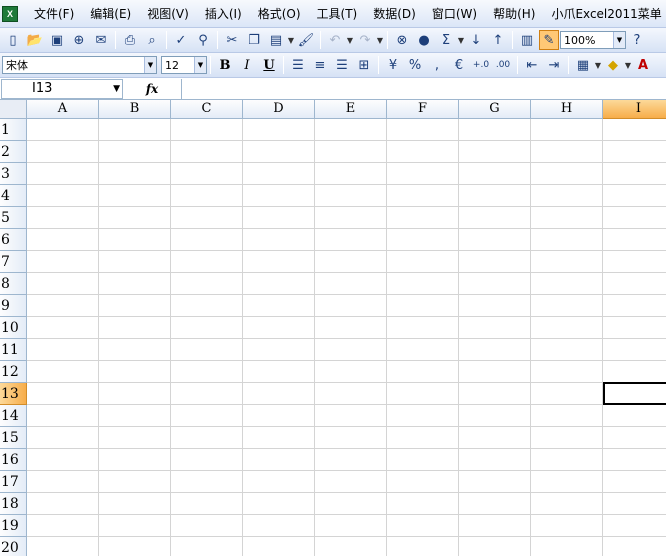  I want to click on euro-button: €, so click(459, 65).